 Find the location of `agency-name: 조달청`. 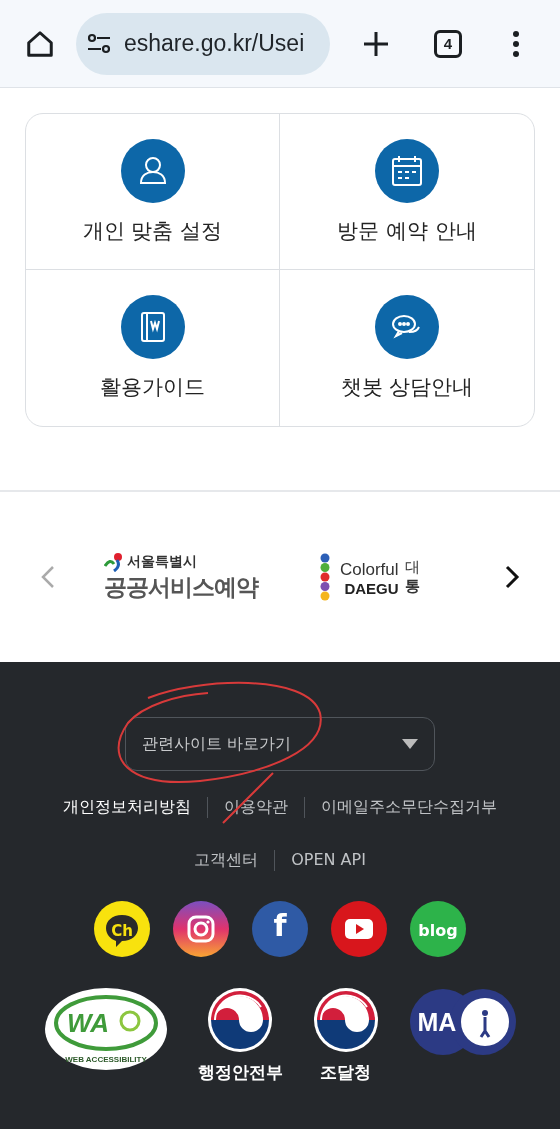

agency-name: 조달청 is located at coordinates (345, 1072).